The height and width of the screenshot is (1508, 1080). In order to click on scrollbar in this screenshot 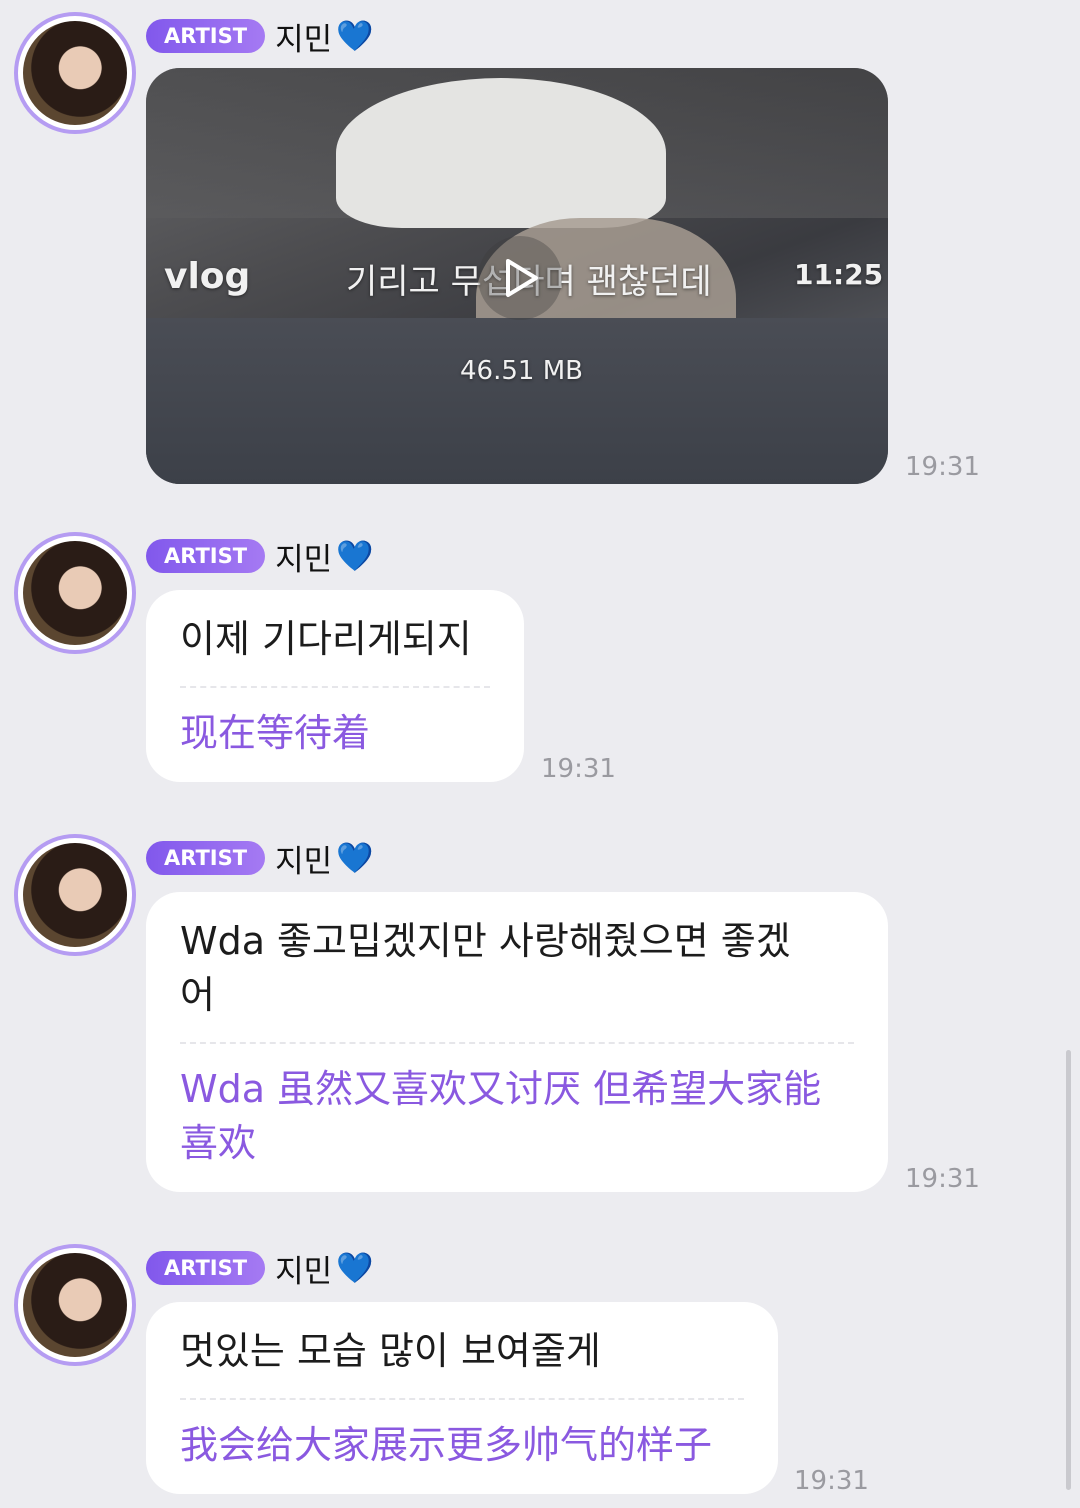, I will do `click(1068, 1270)`.